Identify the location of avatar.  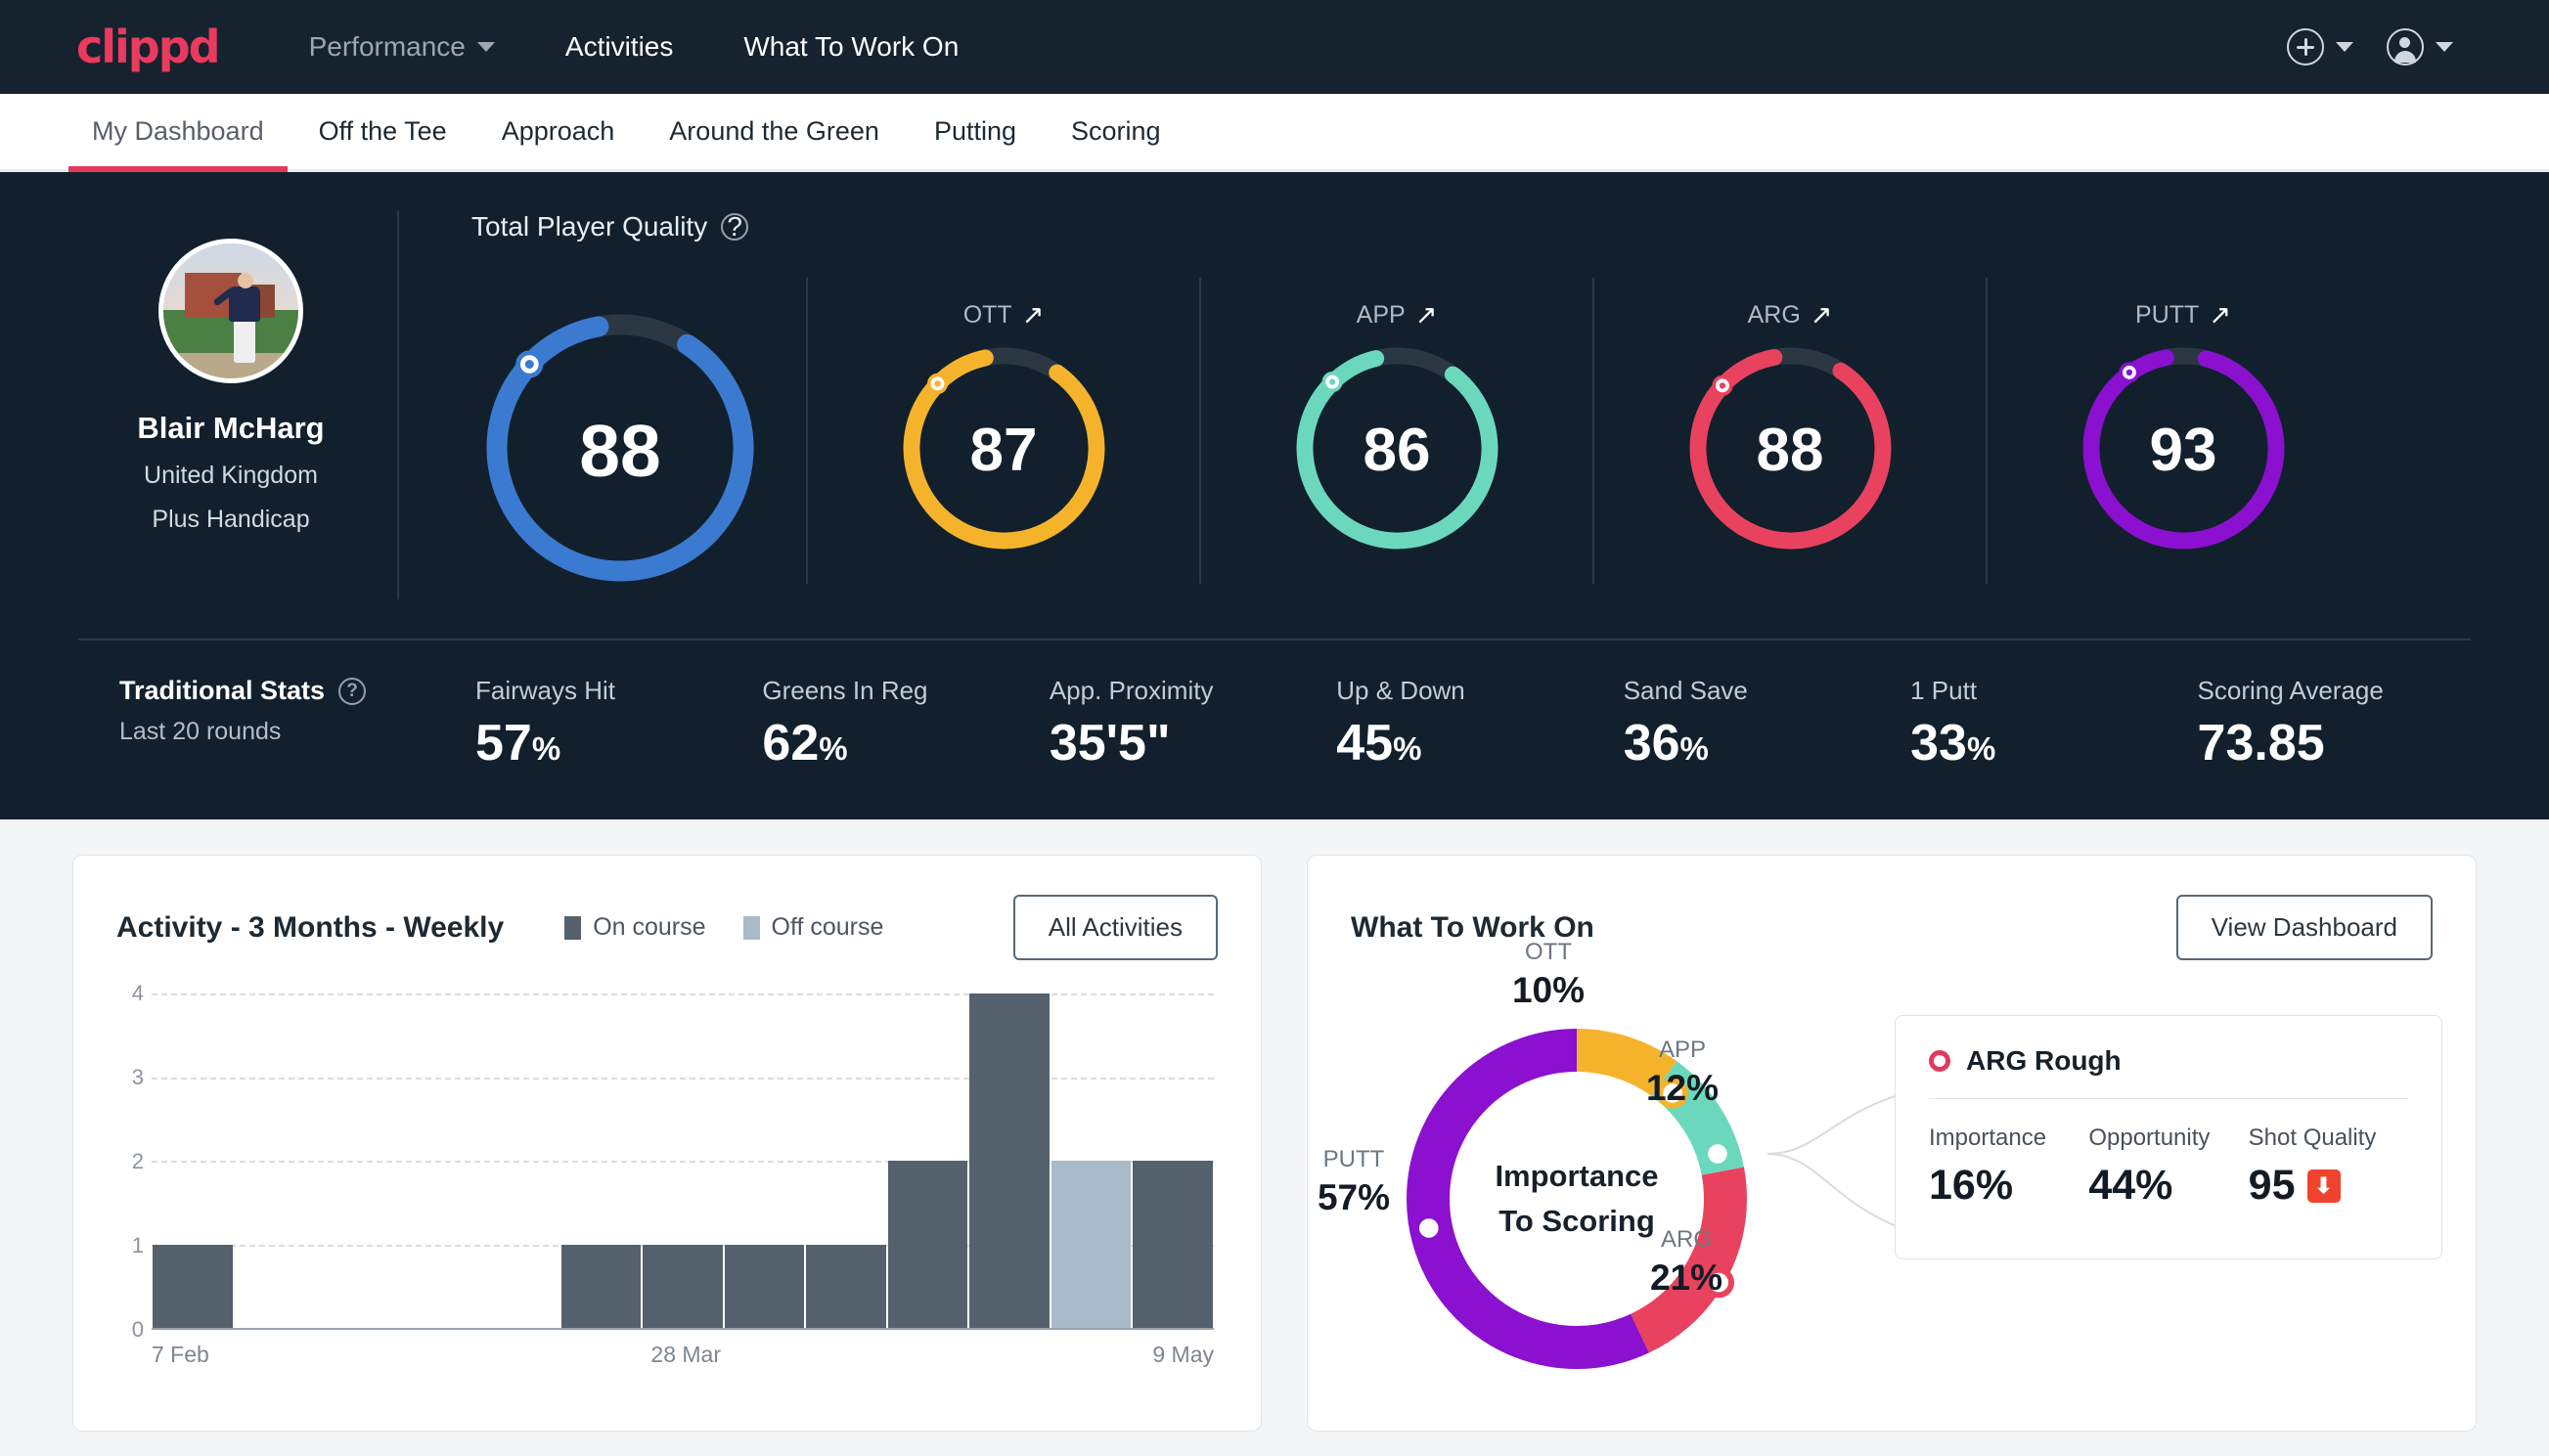
(231, 311).